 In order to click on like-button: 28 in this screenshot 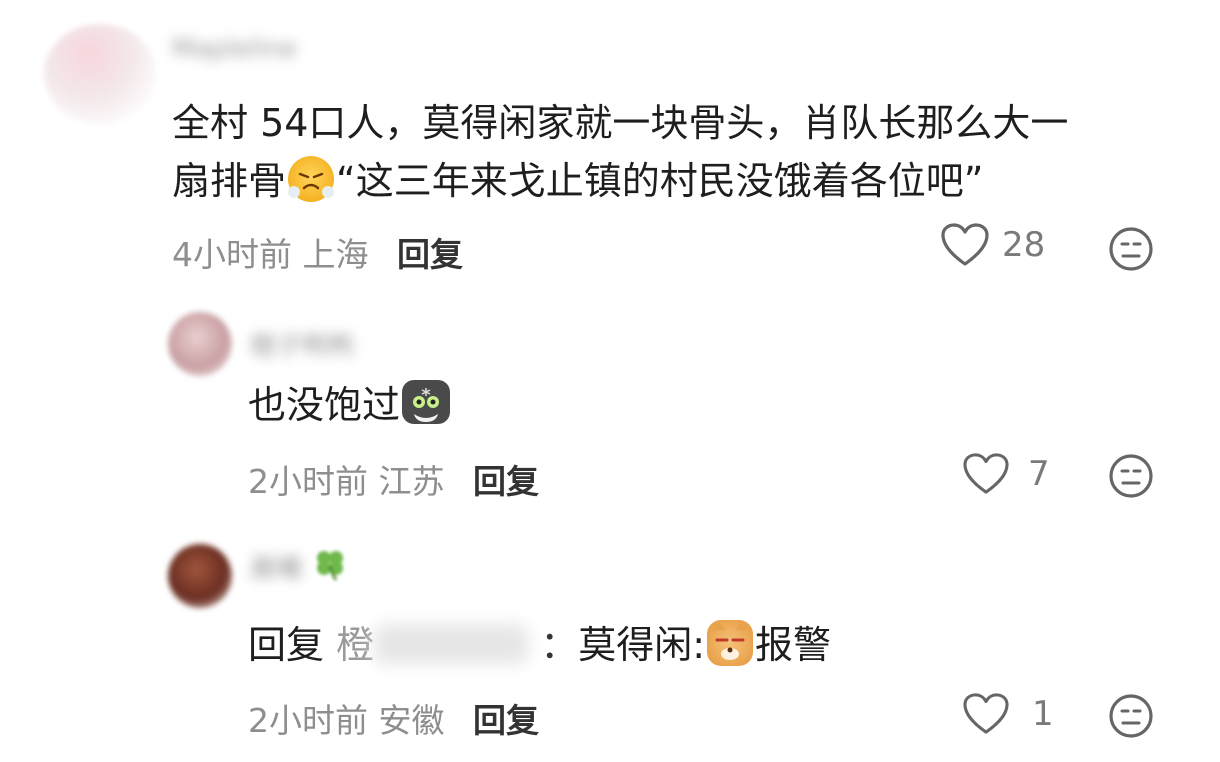, I will do `click(992, 245)`.